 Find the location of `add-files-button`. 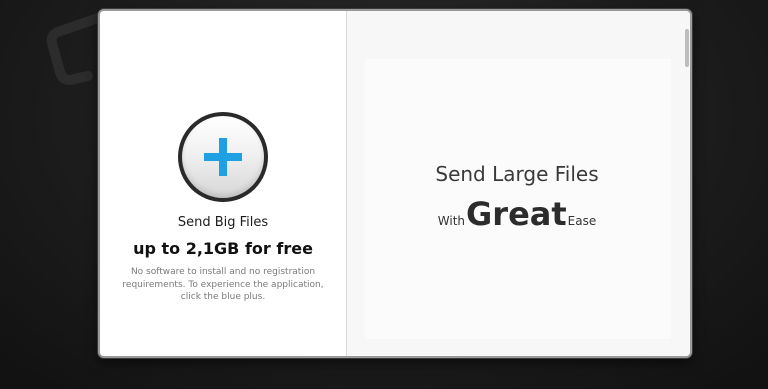

add-files-button is located at coordinates (223, 157).